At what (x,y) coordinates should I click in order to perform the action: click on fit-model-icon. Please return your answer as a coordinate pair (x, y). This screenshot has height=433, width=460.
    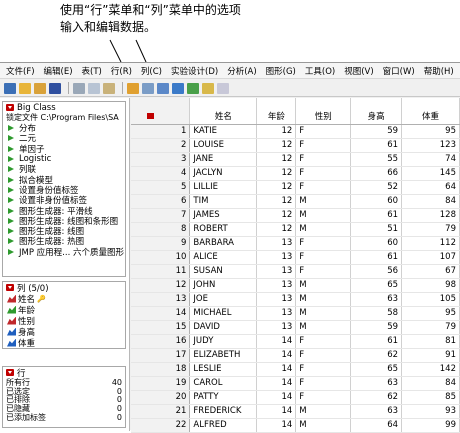
    Looking at the image, I should click on (208, 88).